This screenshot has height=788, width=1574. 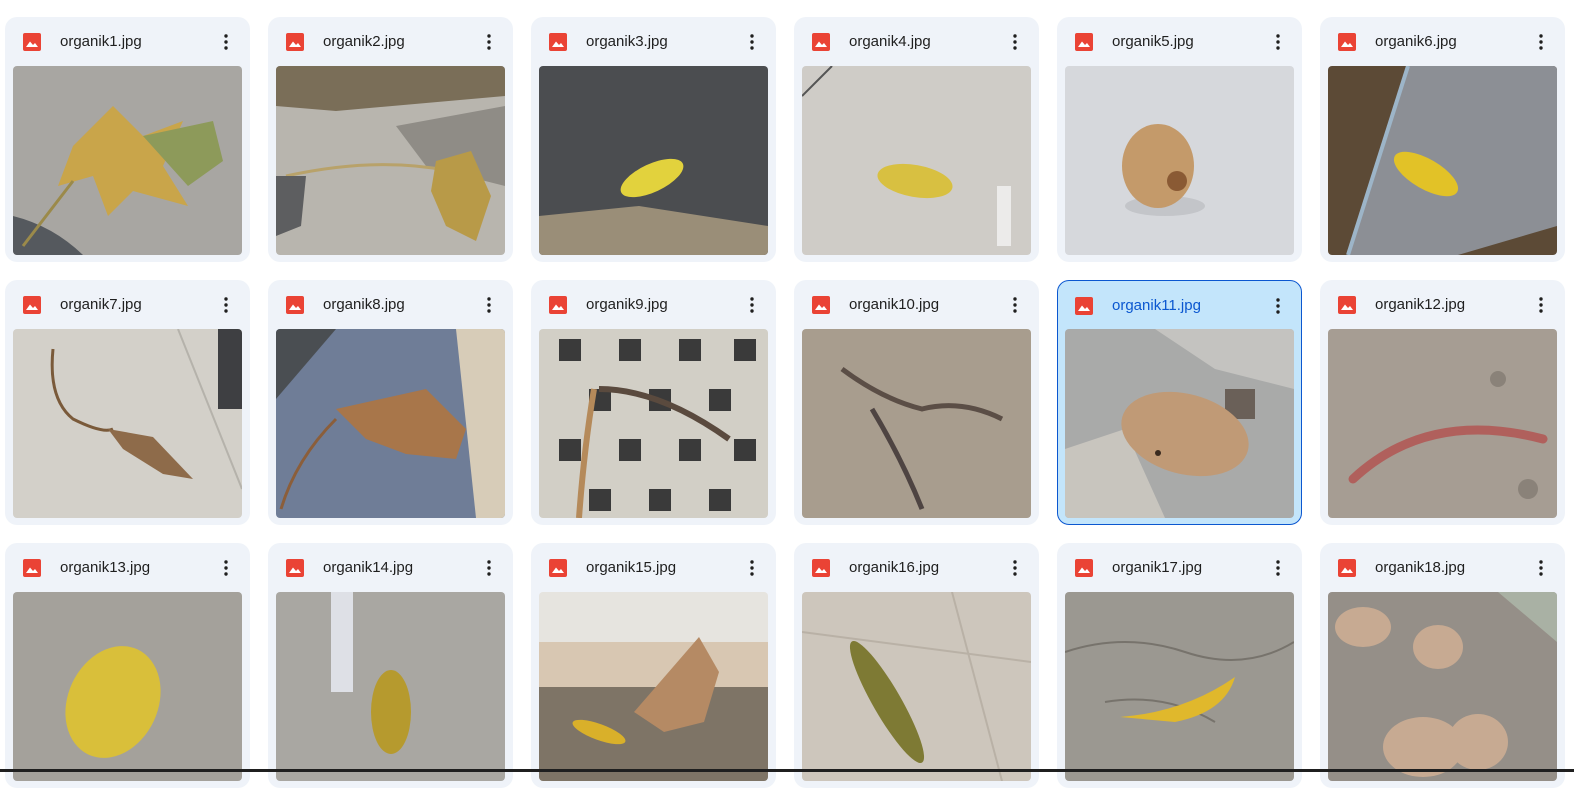 I want to click on file-name: organik14.jpg, so click(x=368, y=567).